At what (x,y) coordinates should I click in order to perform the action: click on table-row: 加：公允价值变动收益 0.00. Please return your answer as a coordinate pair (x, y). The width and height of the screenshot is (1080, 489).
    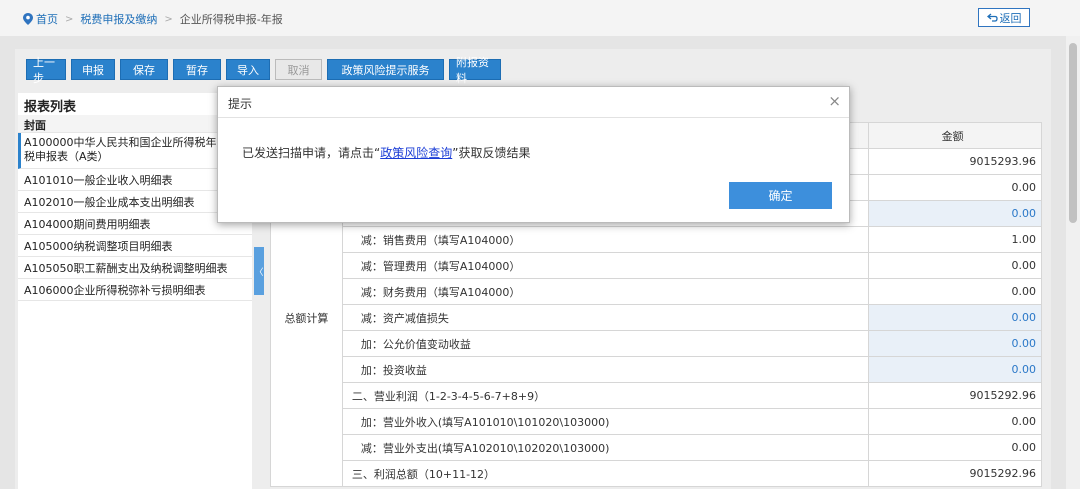
    Looking at the image, I should click on (656, 343).